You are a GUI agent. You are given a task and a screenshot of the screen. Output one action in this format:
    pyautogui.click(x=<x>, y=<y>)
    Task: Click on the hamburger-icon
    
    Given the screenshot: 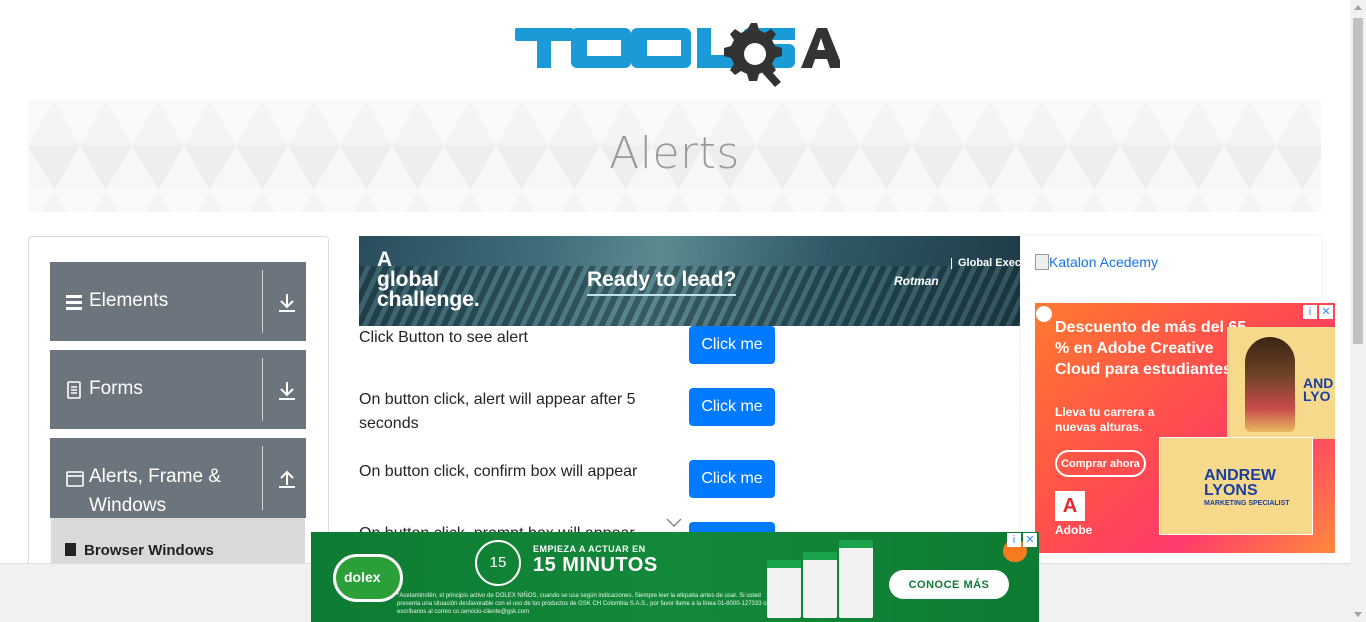 What is the action you would take?
    pyautogui.click(x=74, y=302)
    